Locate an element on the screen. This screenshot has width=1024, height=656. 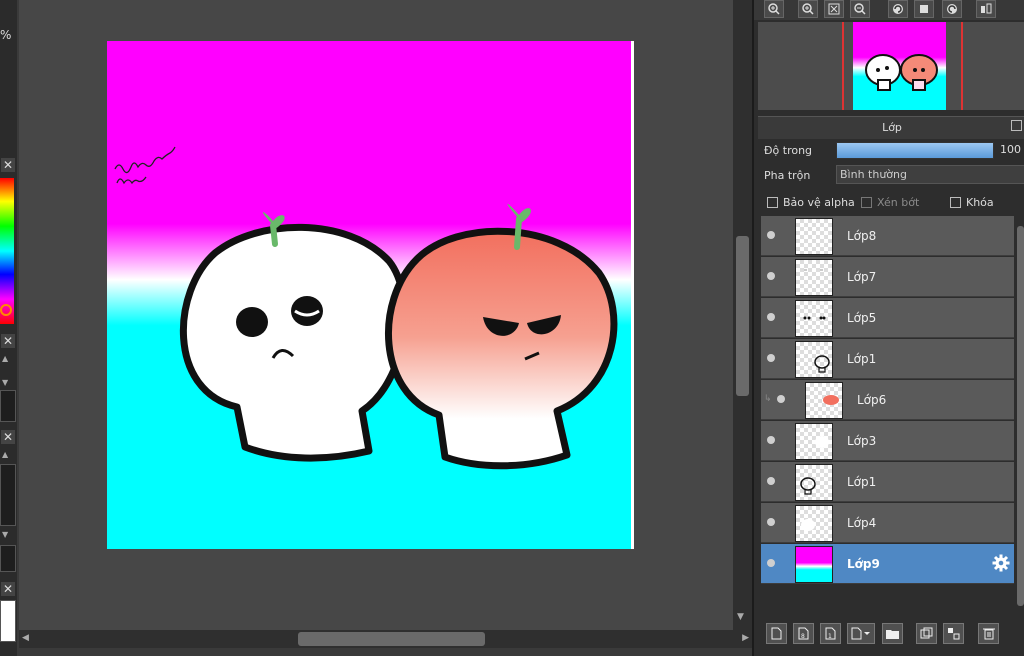
layer-panel-title: Lớp is located at coordinates (892, 127).